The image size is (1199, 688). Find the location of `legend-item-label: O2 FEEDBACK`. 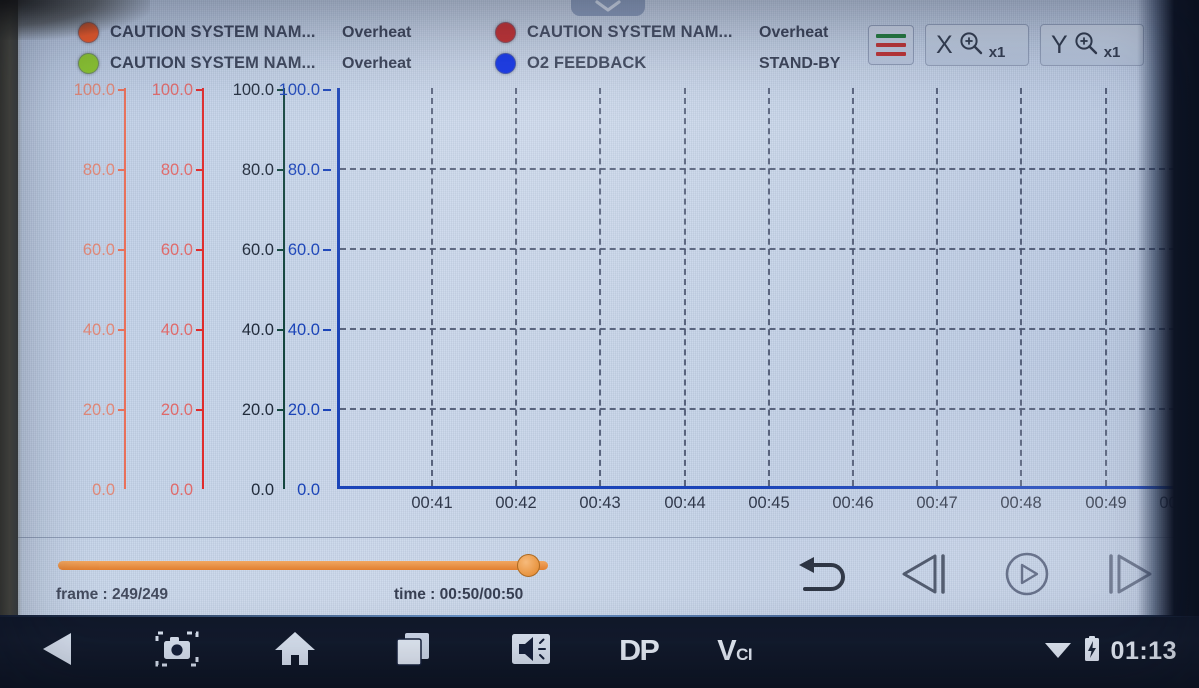

legend-item-label: O2 FEEDBACK is located at coordinates (587, 63).